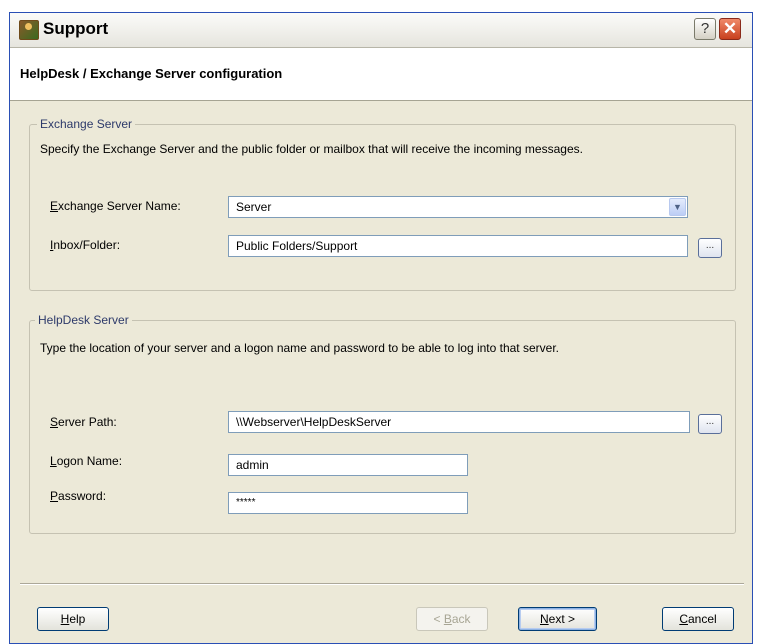 The height and width of the screenshot is (644, 762). Describe the element at coordinates (381, 30) in the screenshot. I see `title-bar: Support ? ✕` at that location.